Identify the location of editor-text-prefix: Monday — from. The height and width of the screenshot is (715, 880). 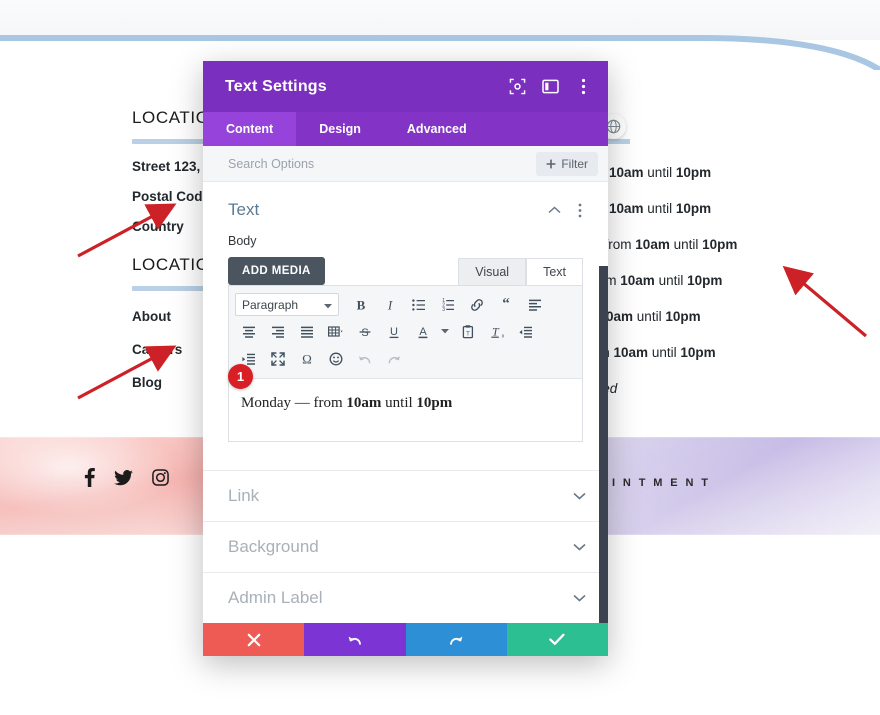
(294, 403).